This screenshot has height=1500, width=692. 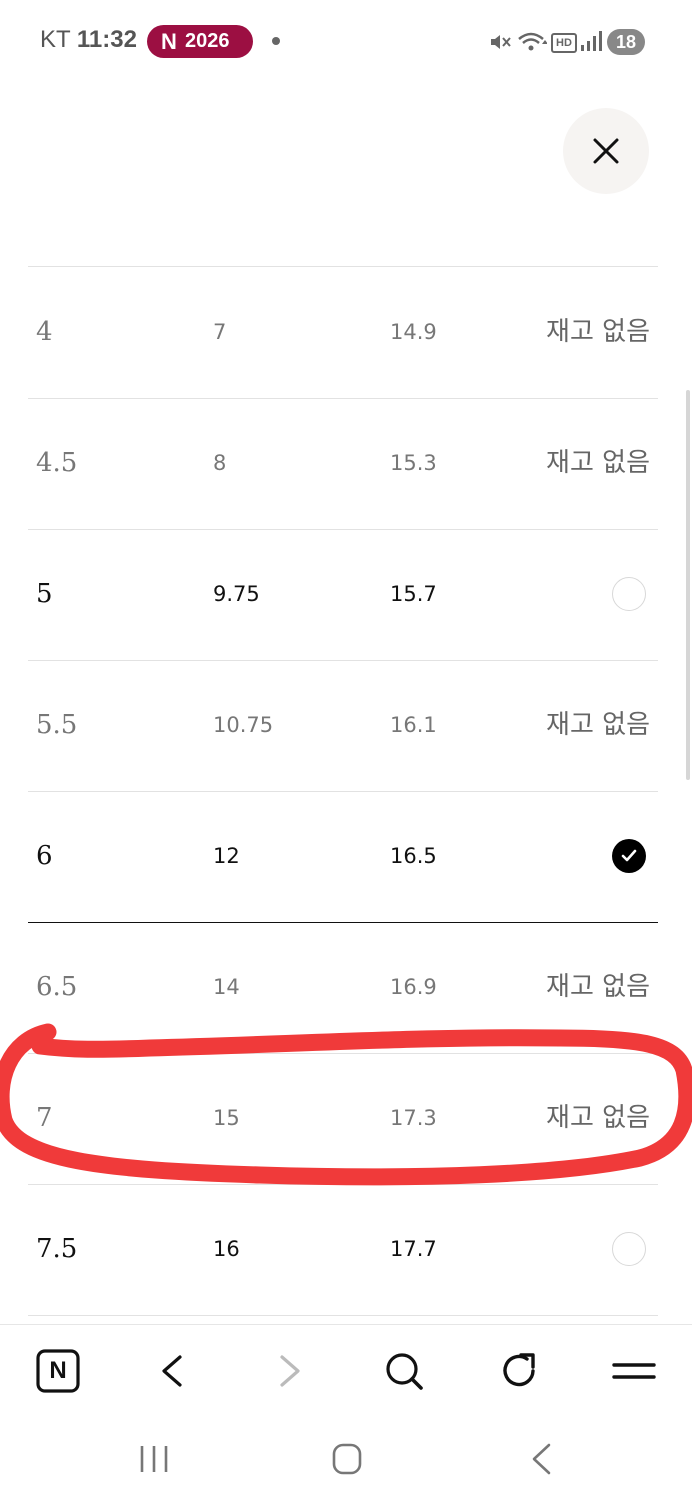 What do you see at coordinates (343, 726) in the screenshot?
I see `table-row: 5.5 10.75 16.1 재고 없음` at bounding box center [343, 726].